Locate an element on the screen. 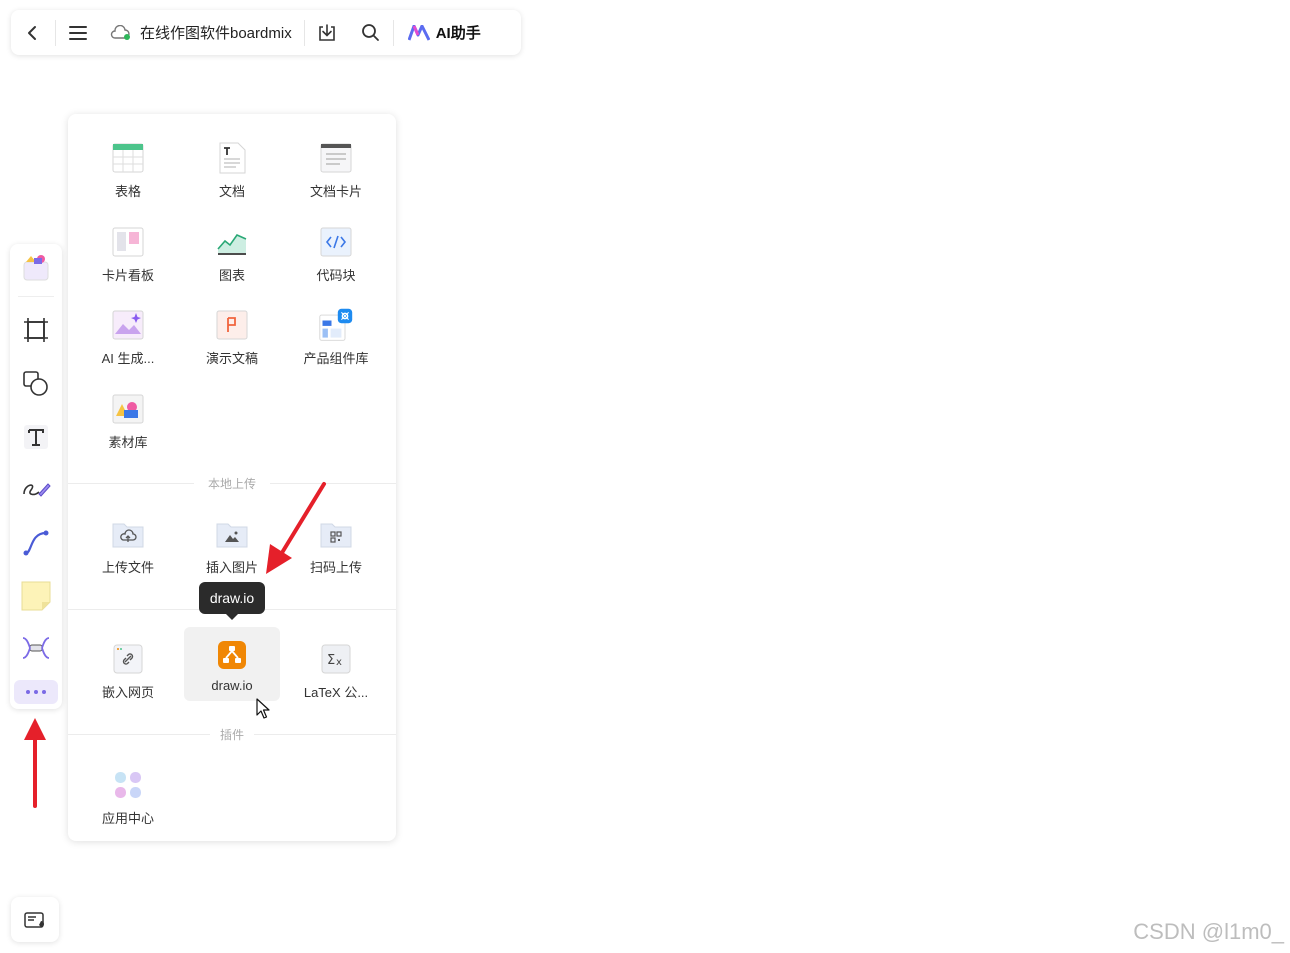  mindmap-tool is located at coordinates (36, 648).